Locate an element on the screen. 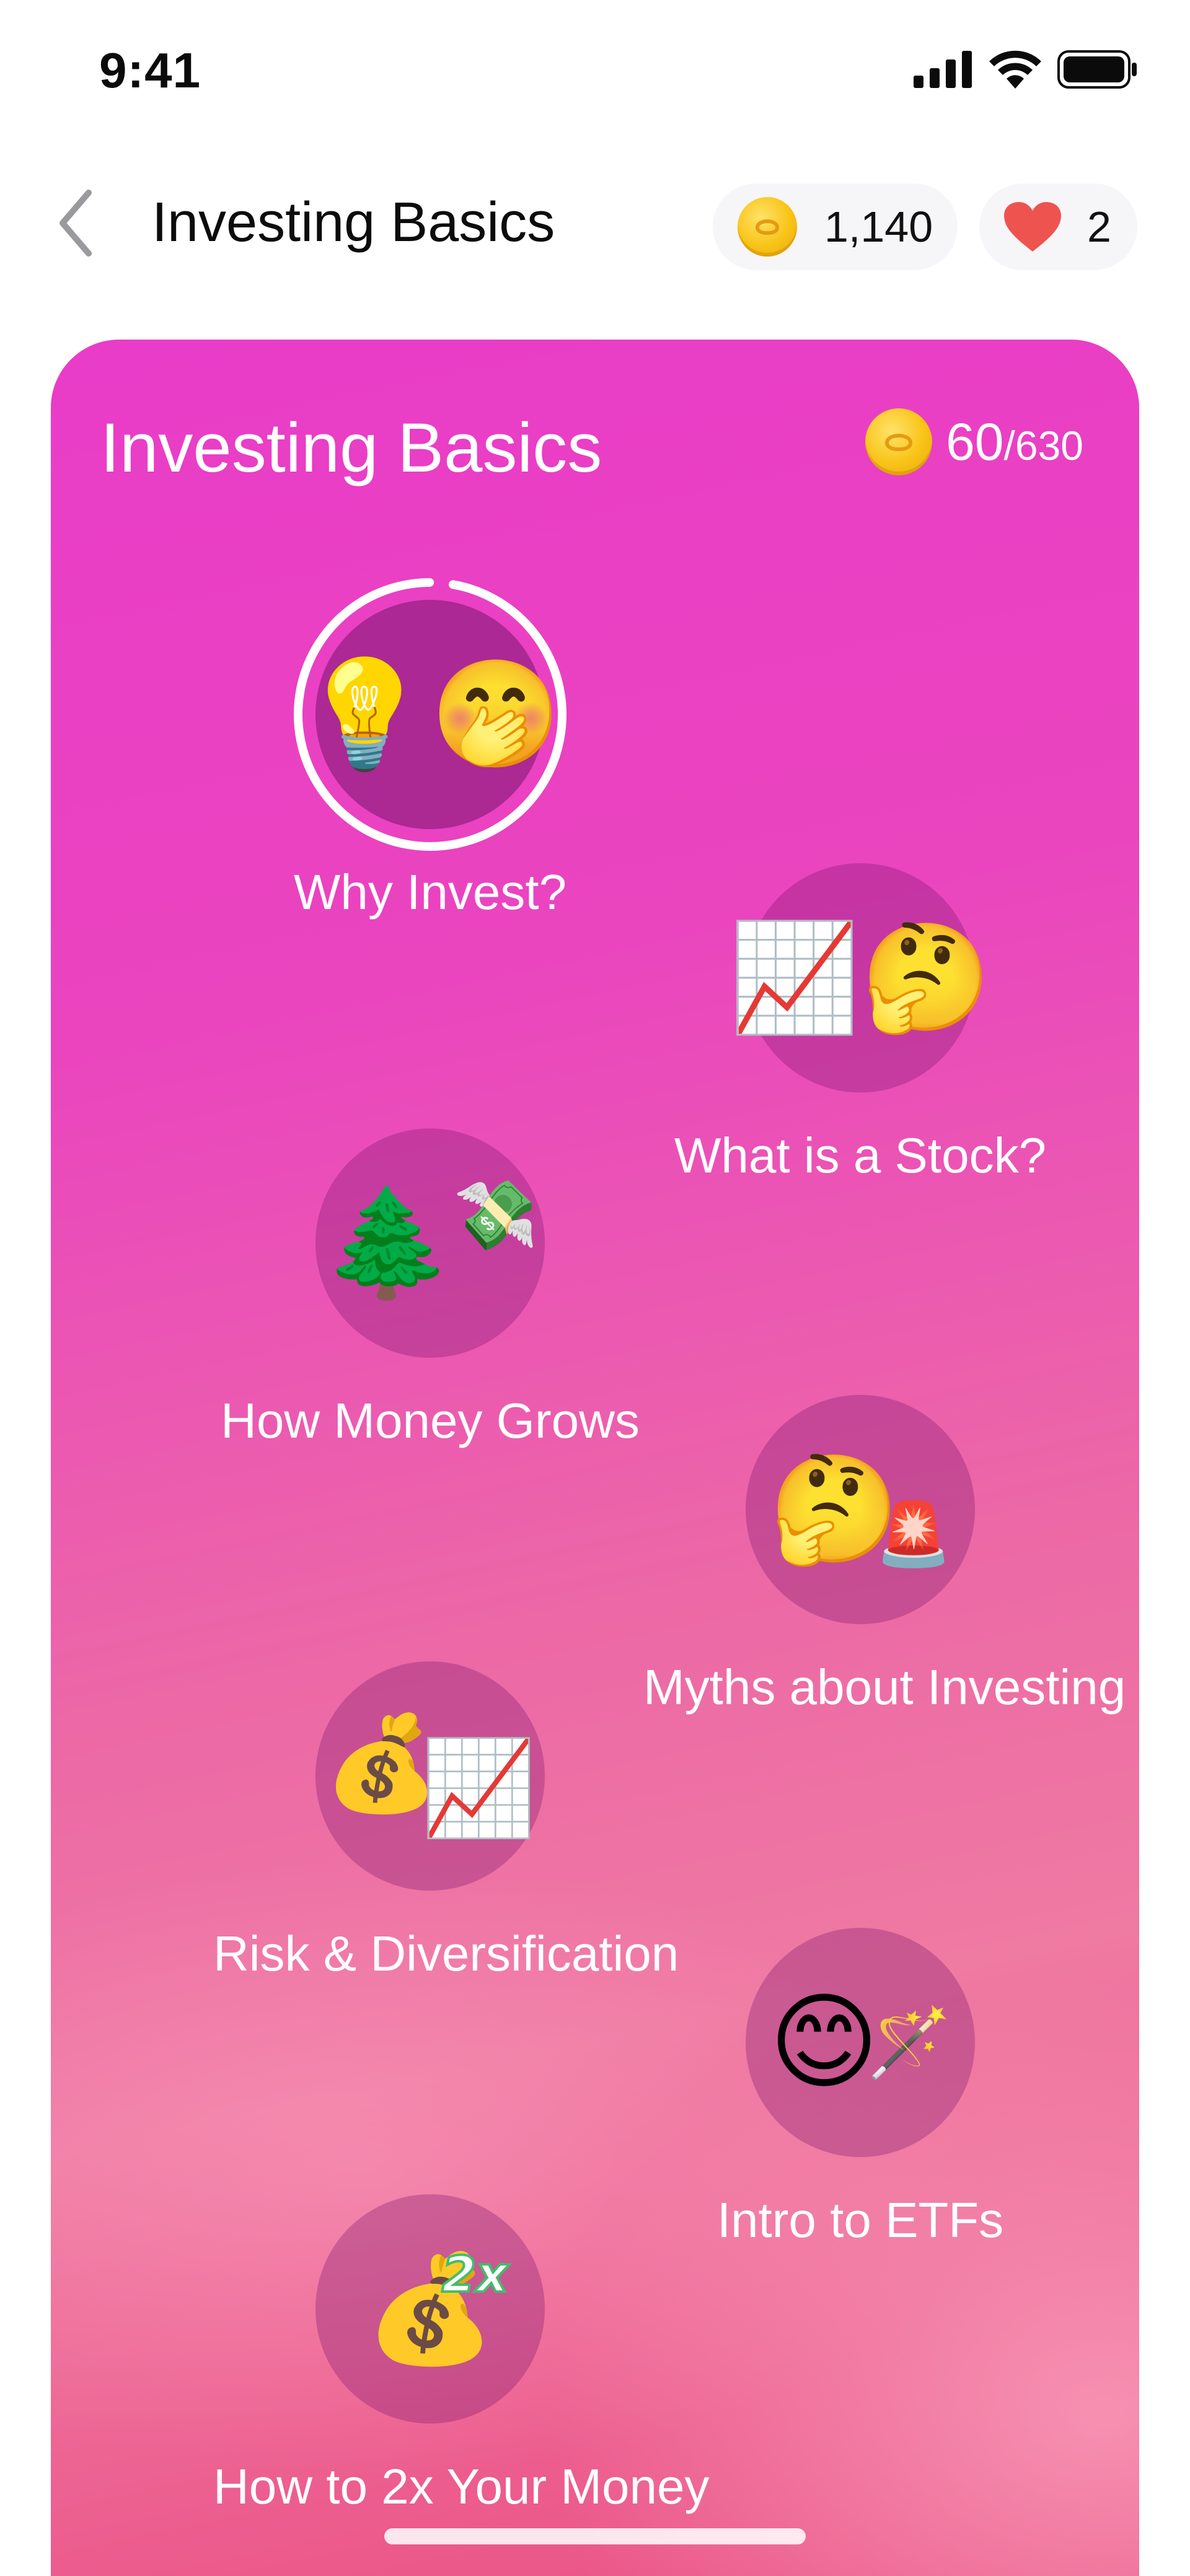 The height and width of the screenshot is (2576, 1190). lesson-circle: 📈 🤔 is located at coordinates (860, 978).